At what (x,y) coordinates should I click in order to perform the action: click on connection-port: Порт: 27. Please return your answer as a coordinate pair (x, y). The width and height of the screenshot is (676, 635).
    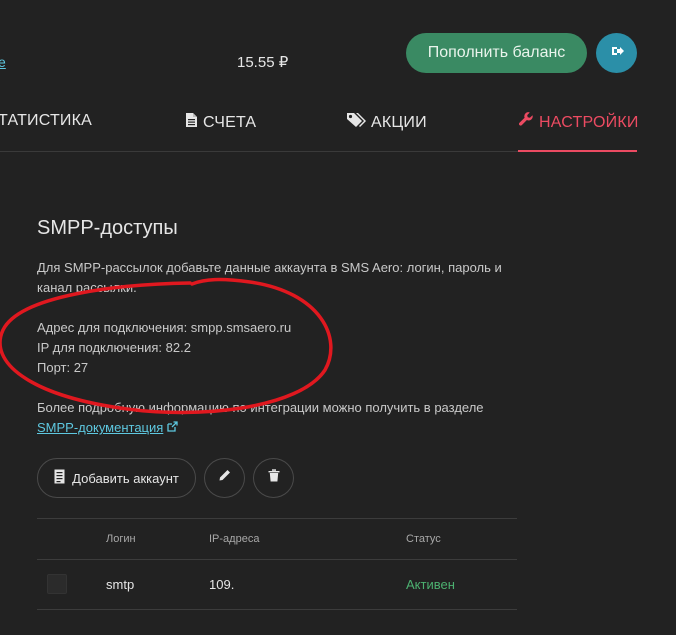
    Looking at the image, I should click on (63, 367).